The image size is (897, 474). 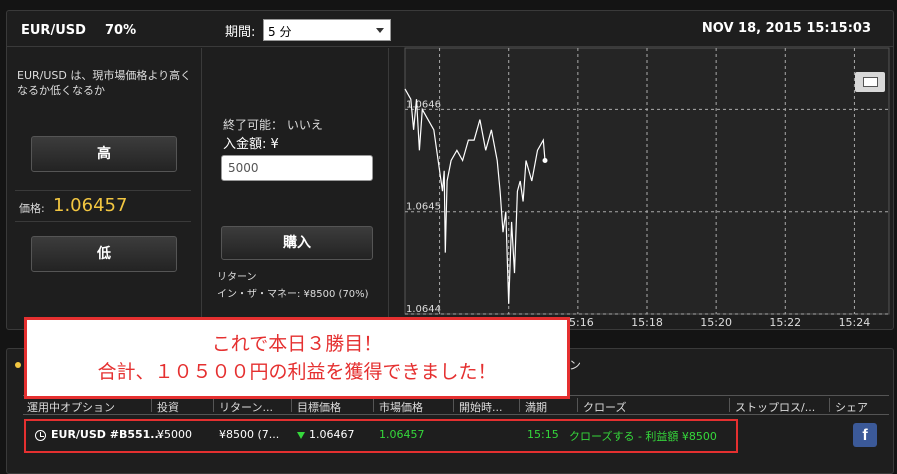 I want to click on facebook-share-icon: f, so click(x=865, y=435).